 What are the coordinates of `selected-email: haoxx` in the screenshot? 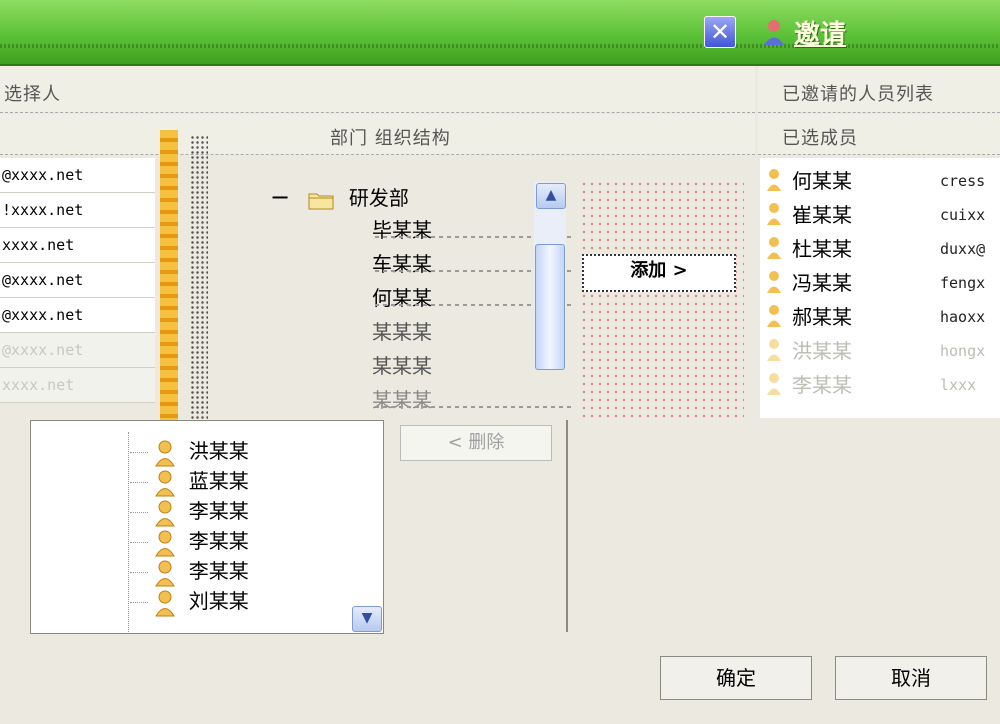 It's located at (963, 317).